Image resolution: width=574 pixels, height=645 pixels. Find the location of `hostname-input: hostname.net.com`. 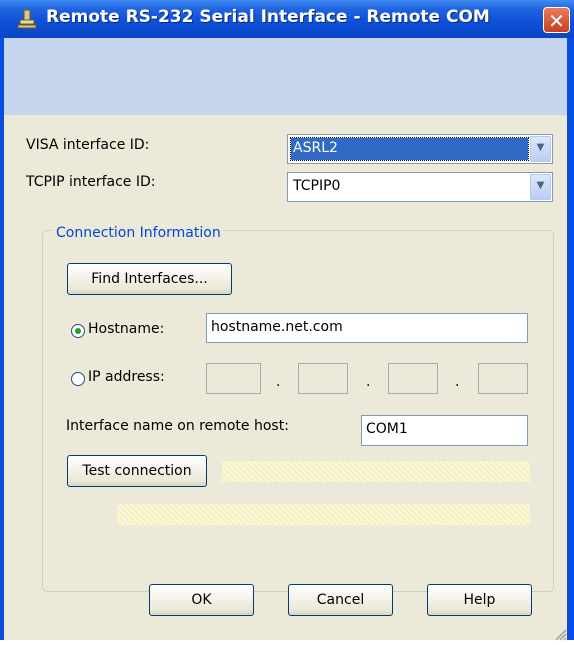

hostname-input: hostname.net.com is located at coordinates (367, 328).